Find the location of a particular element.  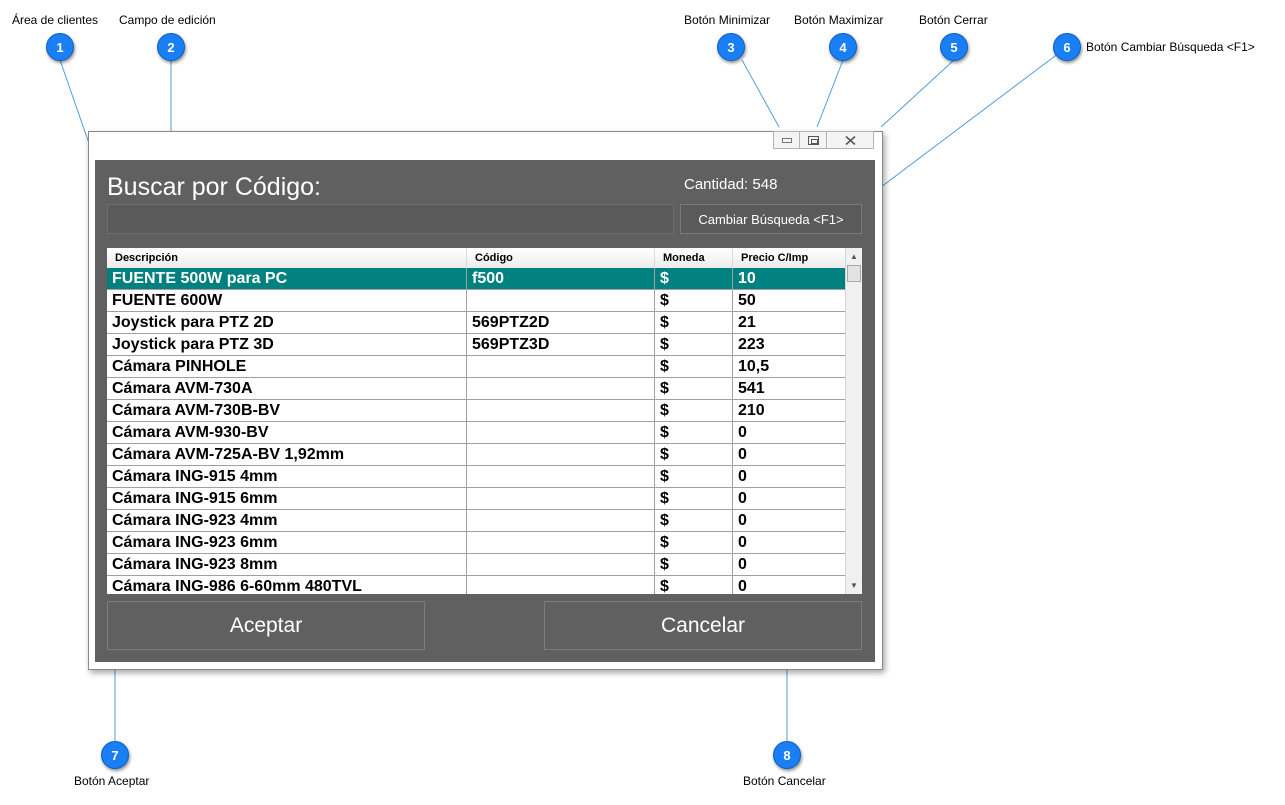

scroll-down-icon: ▼ is located at coordinates (854, 585).